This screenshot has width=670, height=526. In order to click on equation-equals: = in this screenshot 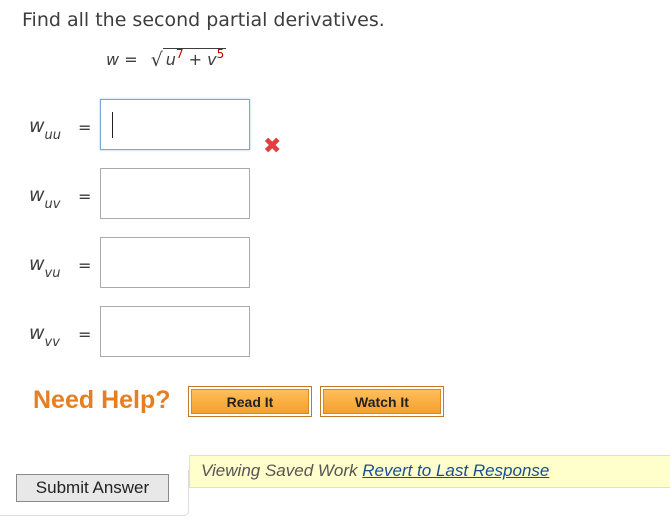, I will do `click(131, 59)`.